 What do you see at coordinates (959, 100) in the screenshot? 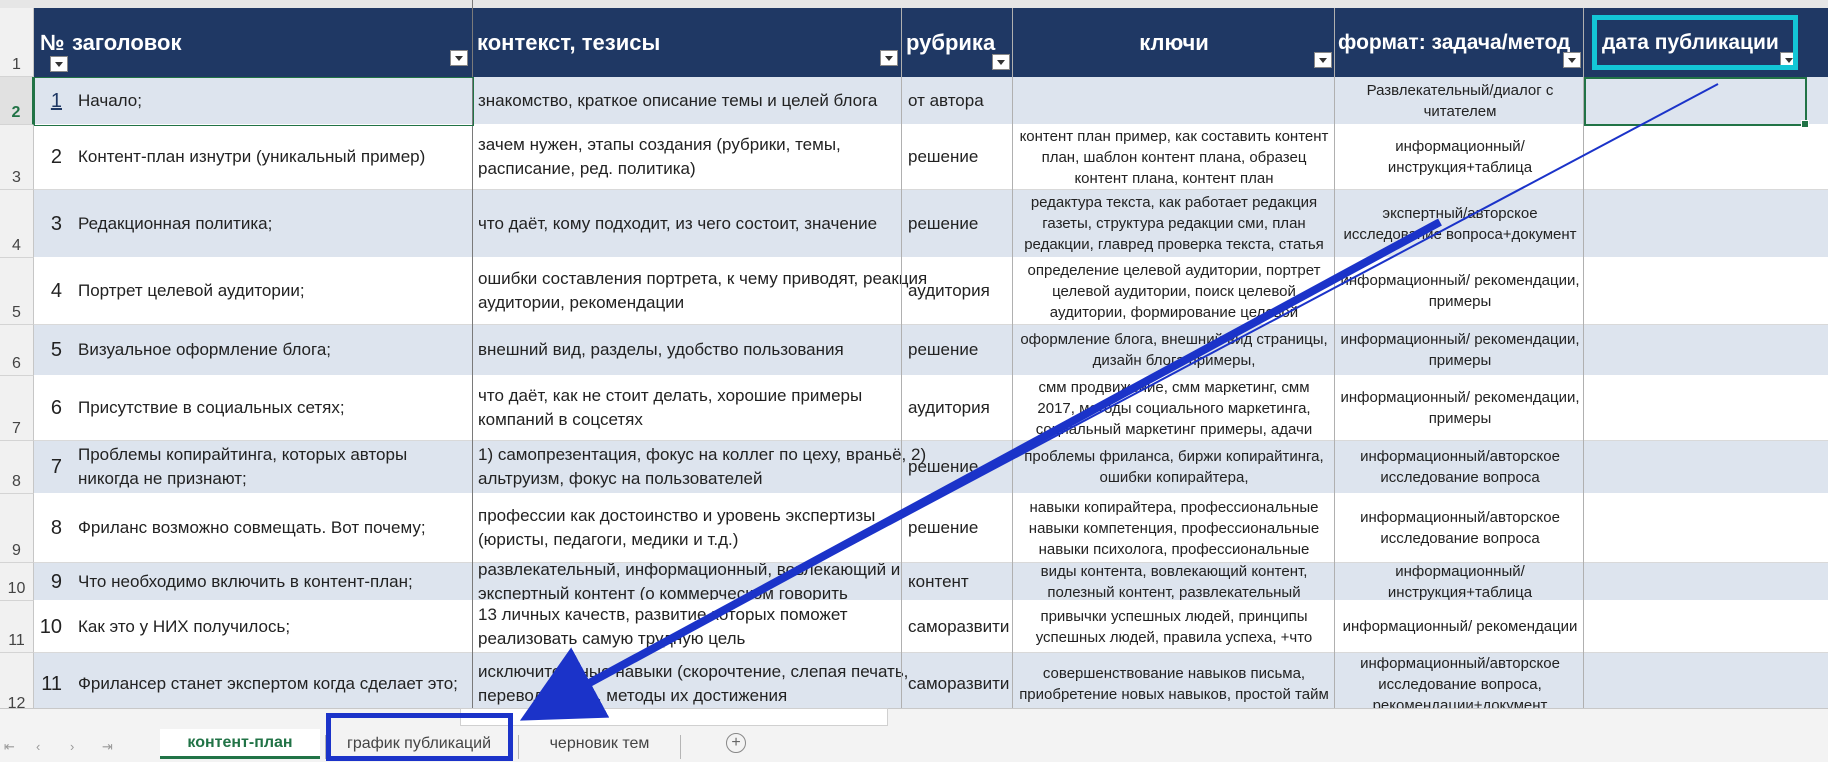
I see `cell-rubric: от автора` at bounding box center [959, 100].